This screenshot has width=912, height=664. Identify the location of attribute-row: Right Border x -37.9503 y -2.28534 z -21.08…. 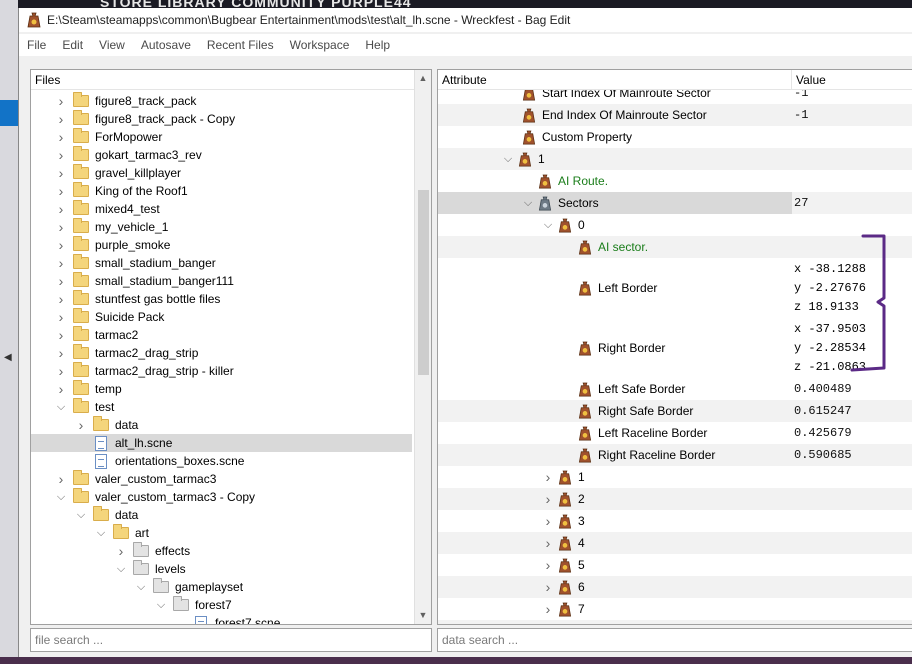
(675, 348).